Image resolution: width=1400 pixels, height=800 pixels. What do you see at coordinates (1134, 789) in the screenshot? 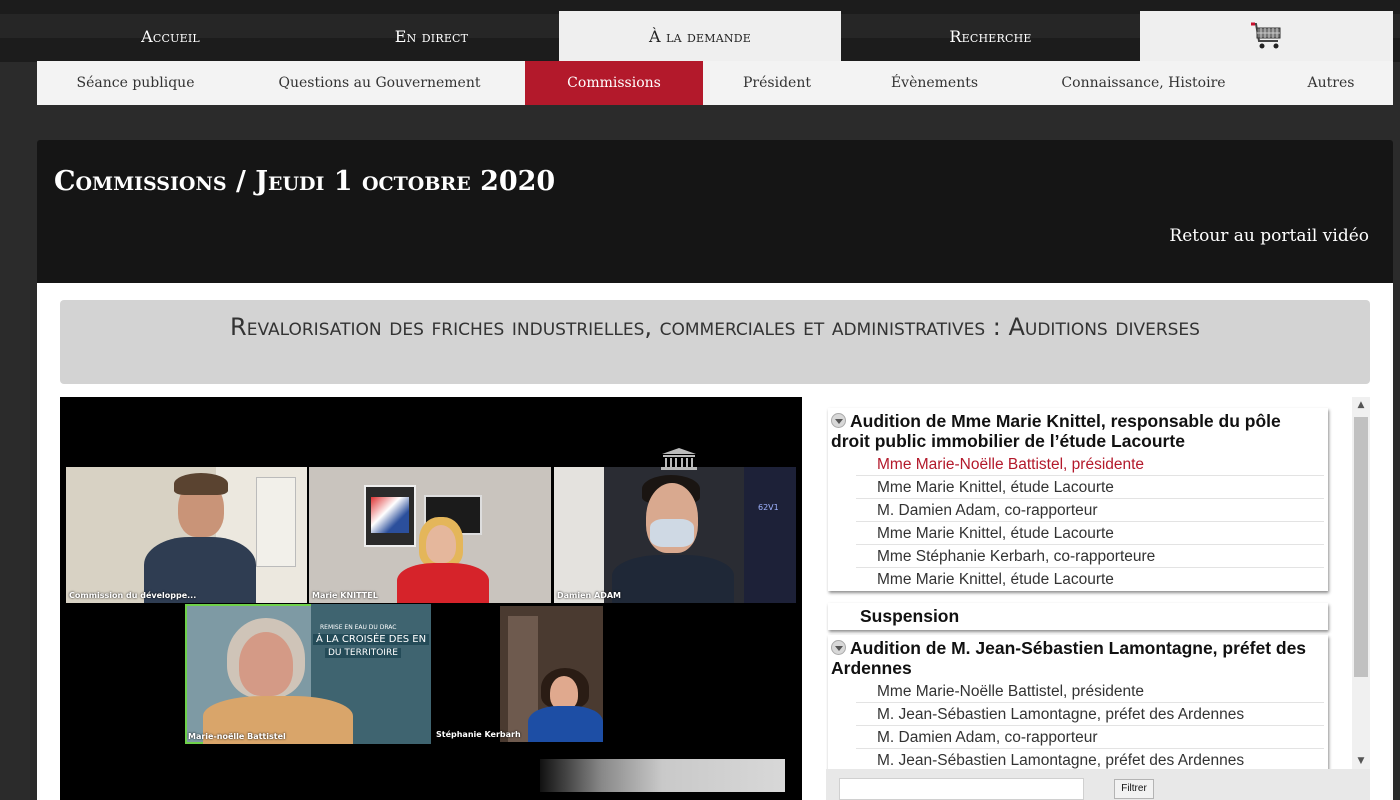
I see `filter-button: Filtrer` at bounding box center [1134, 789].